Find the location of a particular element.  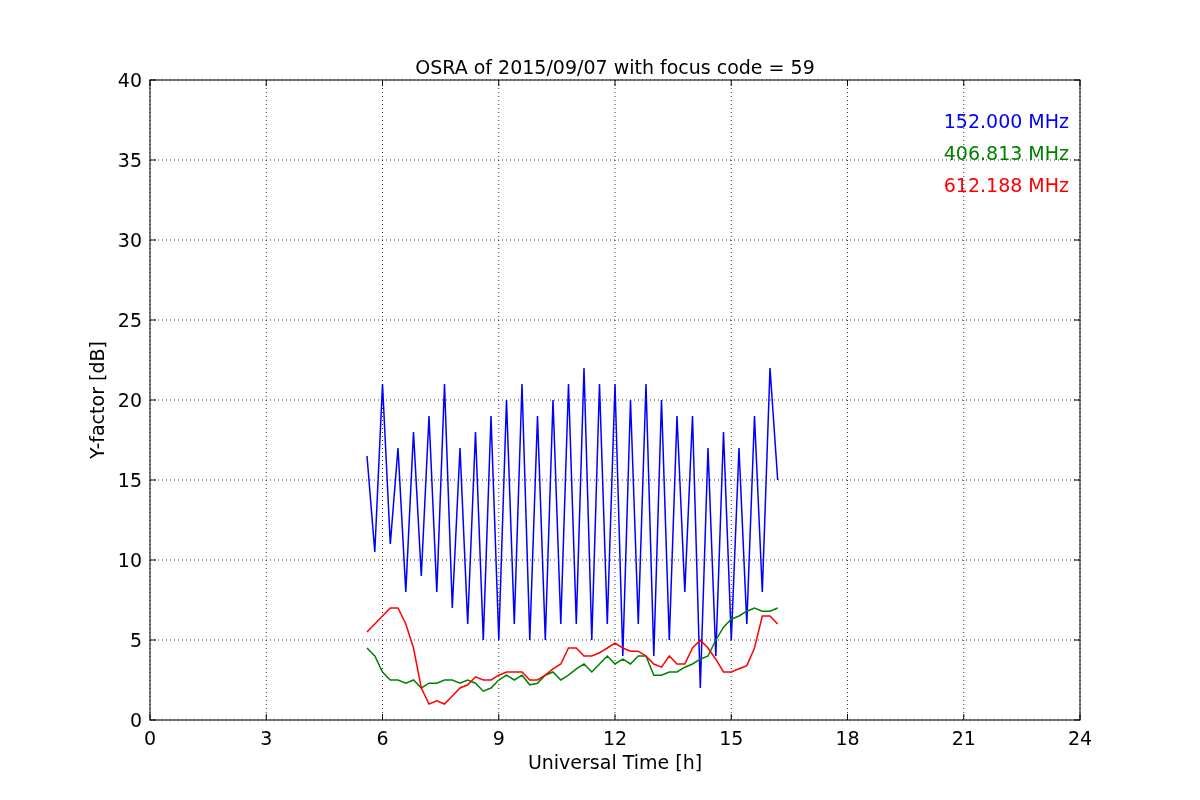

tick-label: 10 is located at coordinates (129, 560).